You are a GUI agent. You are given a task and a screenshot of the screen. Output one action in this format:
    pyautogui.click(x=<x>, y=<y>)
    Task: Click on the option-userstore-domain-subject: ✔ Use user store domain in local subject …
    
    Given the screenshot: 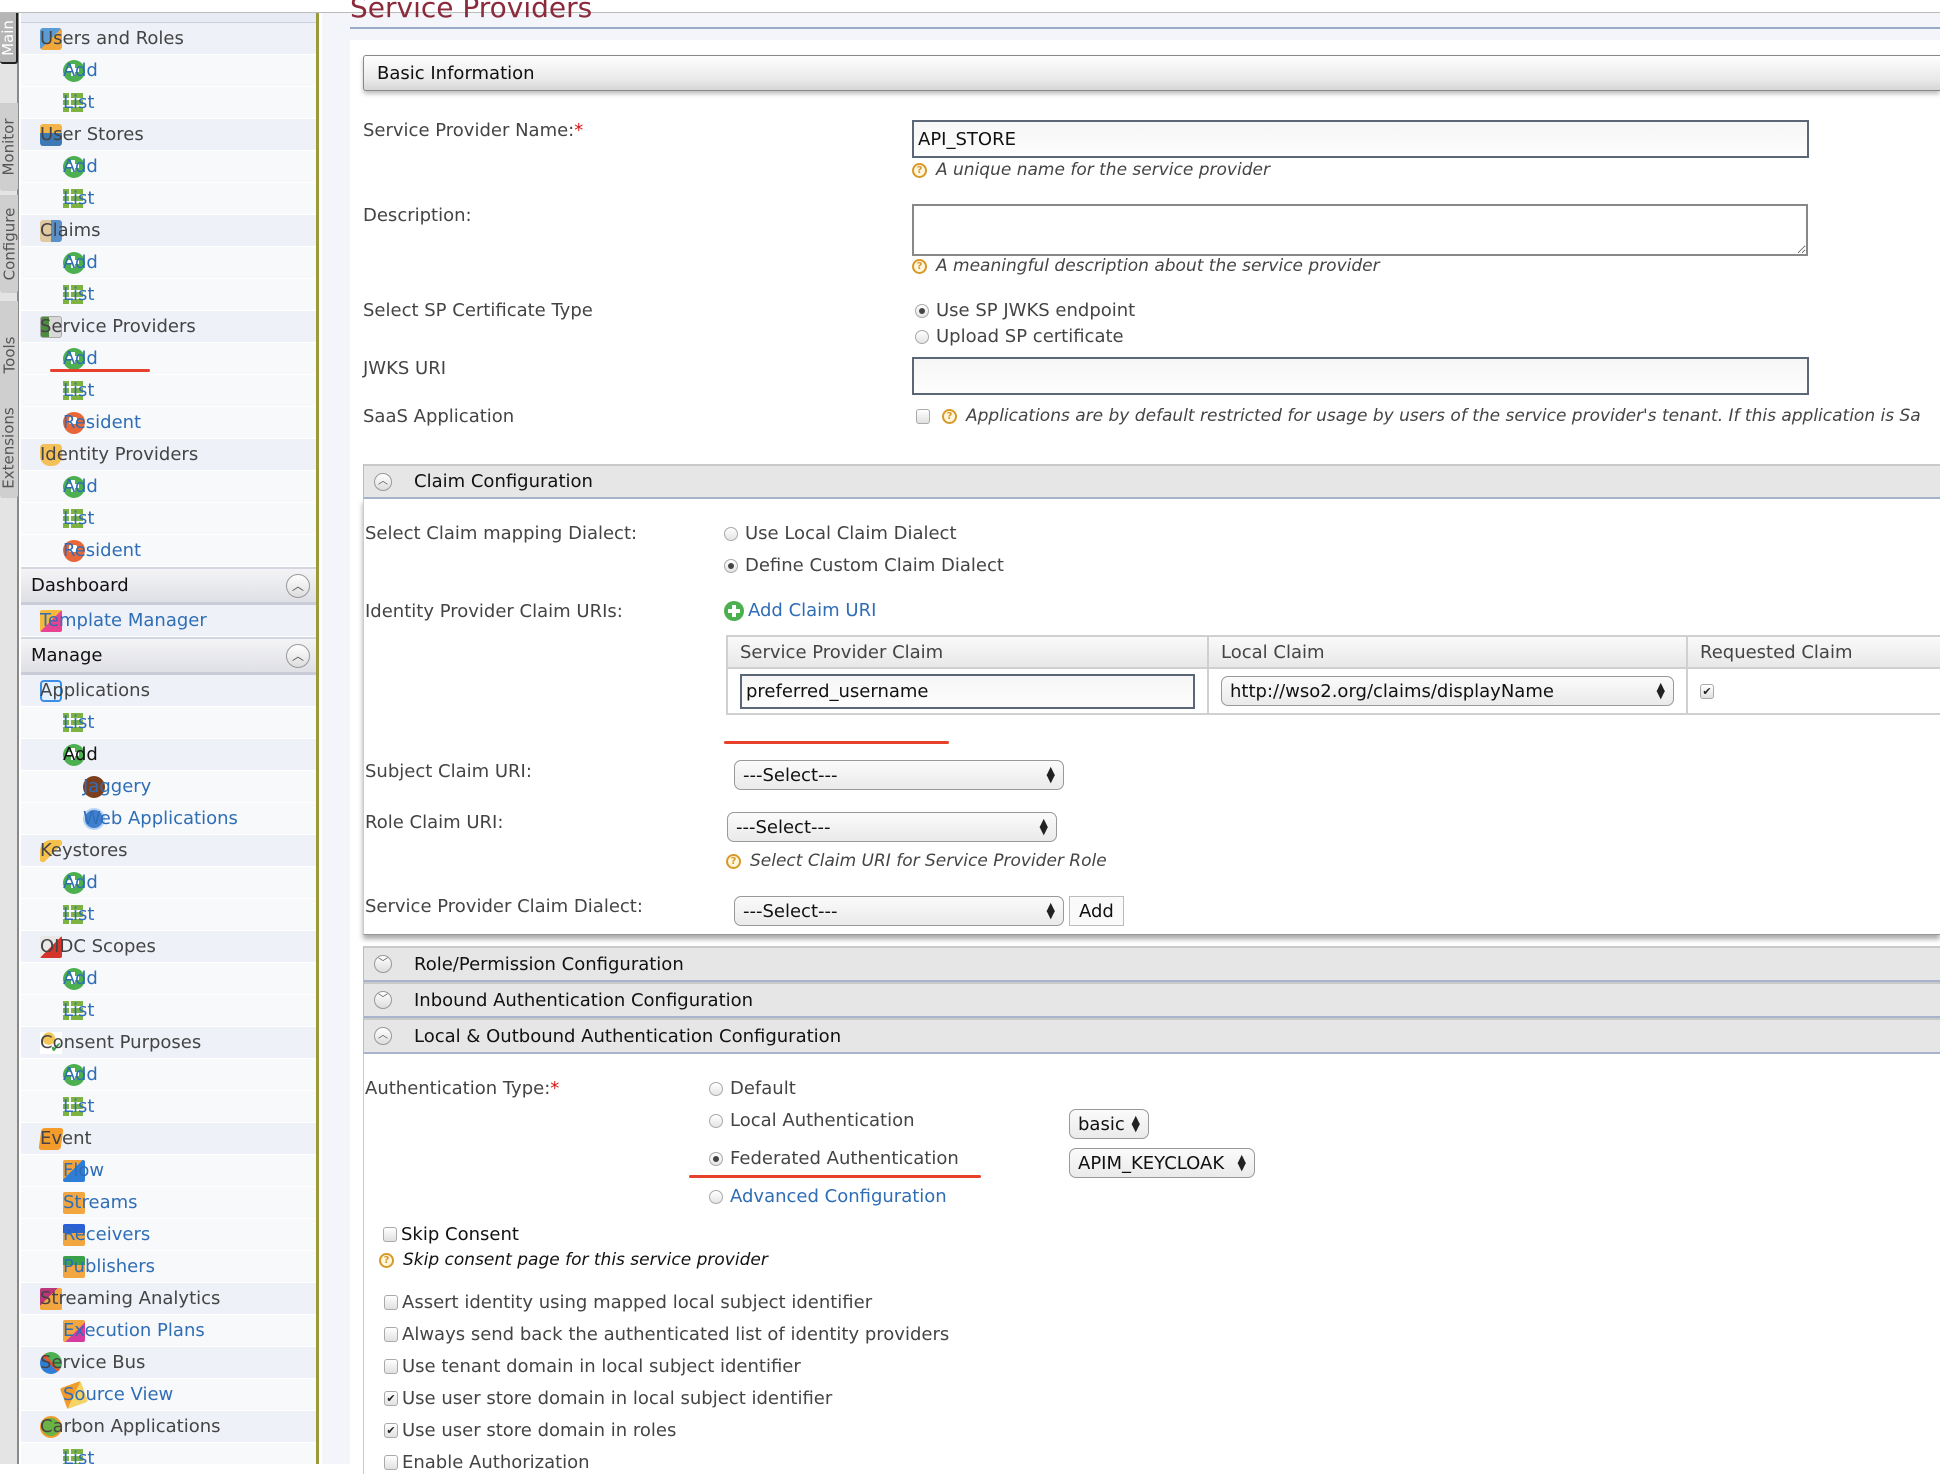 What is the action you would take?
    pyautogui.click(x=608, y=1398)
    